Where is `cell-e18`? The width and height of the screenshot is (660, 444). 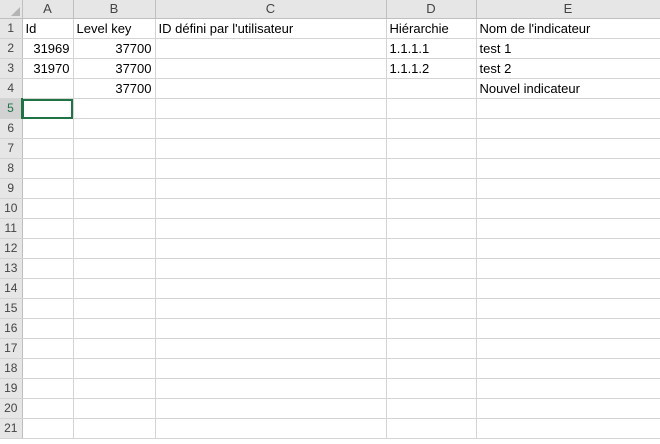 cell-e18 is located at coordinates (568, 368).